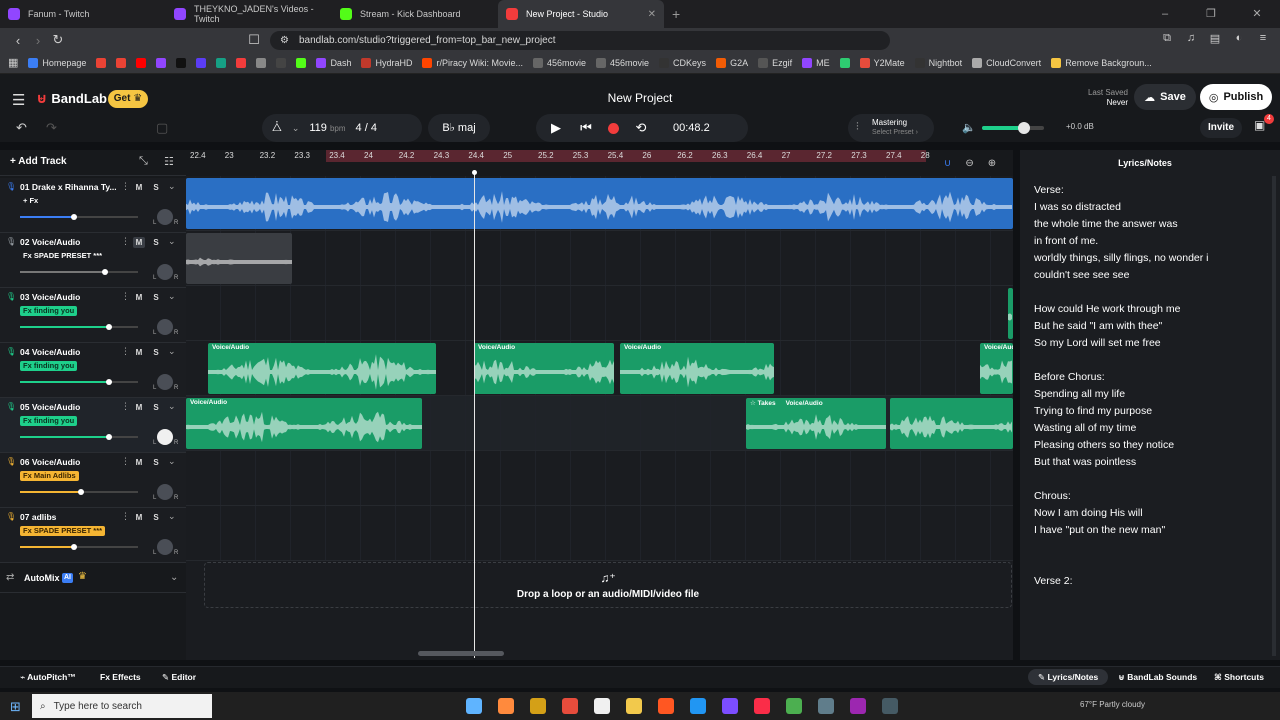 This screenshot has width=1280, height=720. Describe the element at coordinates (1215, 38) in the screenshot. I see `sidebar-icon: ▤` at that location.